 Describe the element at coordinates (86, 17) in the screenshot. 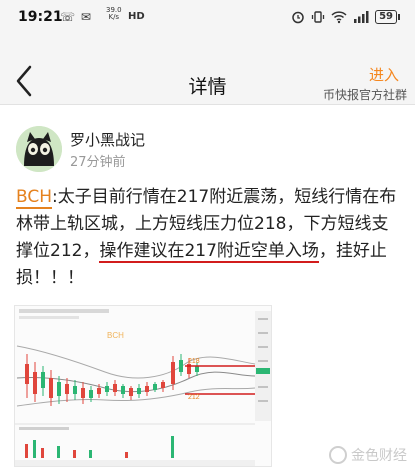

I see `message-icon: ✉` at that location.